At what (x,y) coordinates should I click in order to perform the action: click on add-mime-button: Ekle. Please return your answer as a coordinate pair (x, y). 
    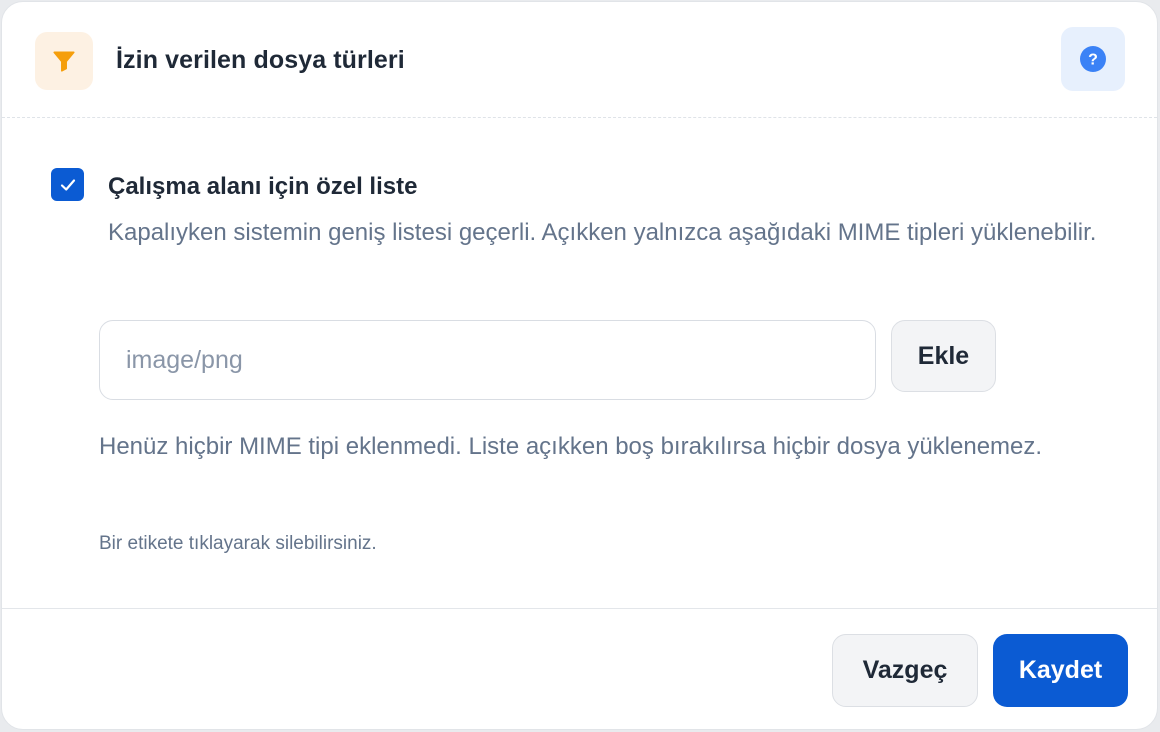
    Looking at the image, I should click on (943, 356).